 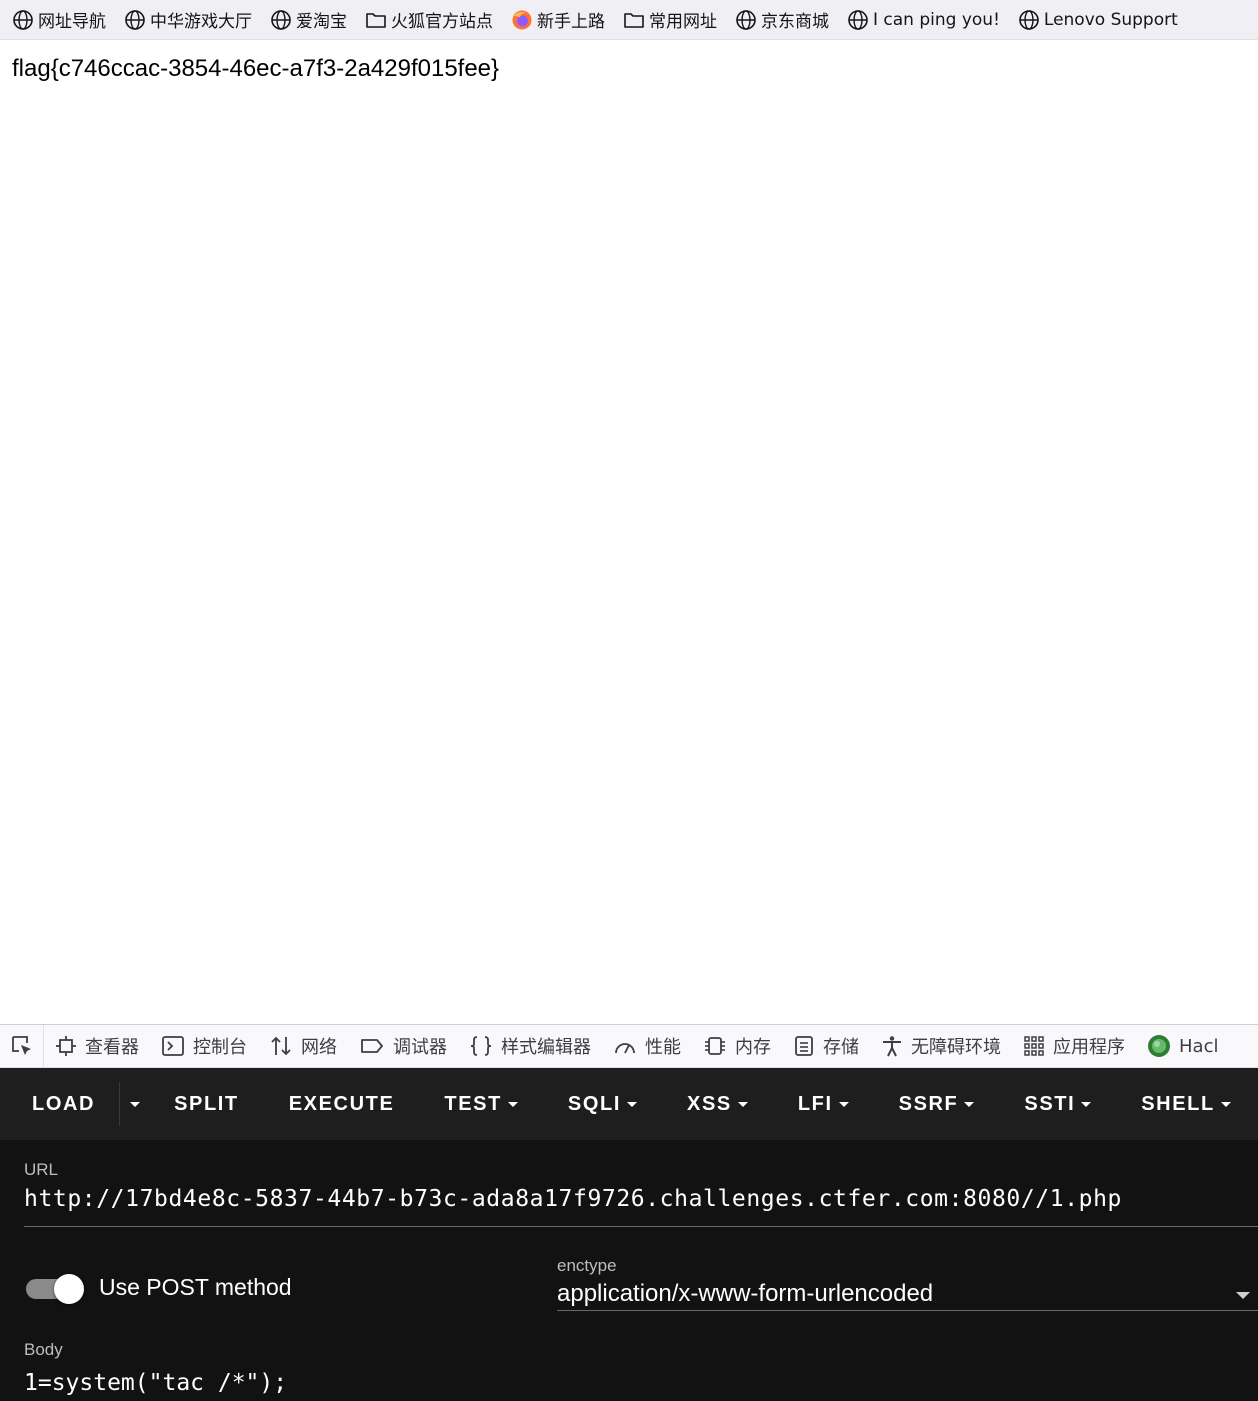 I want to click on tab-memory: 内存, so click(x=737, y=1046).